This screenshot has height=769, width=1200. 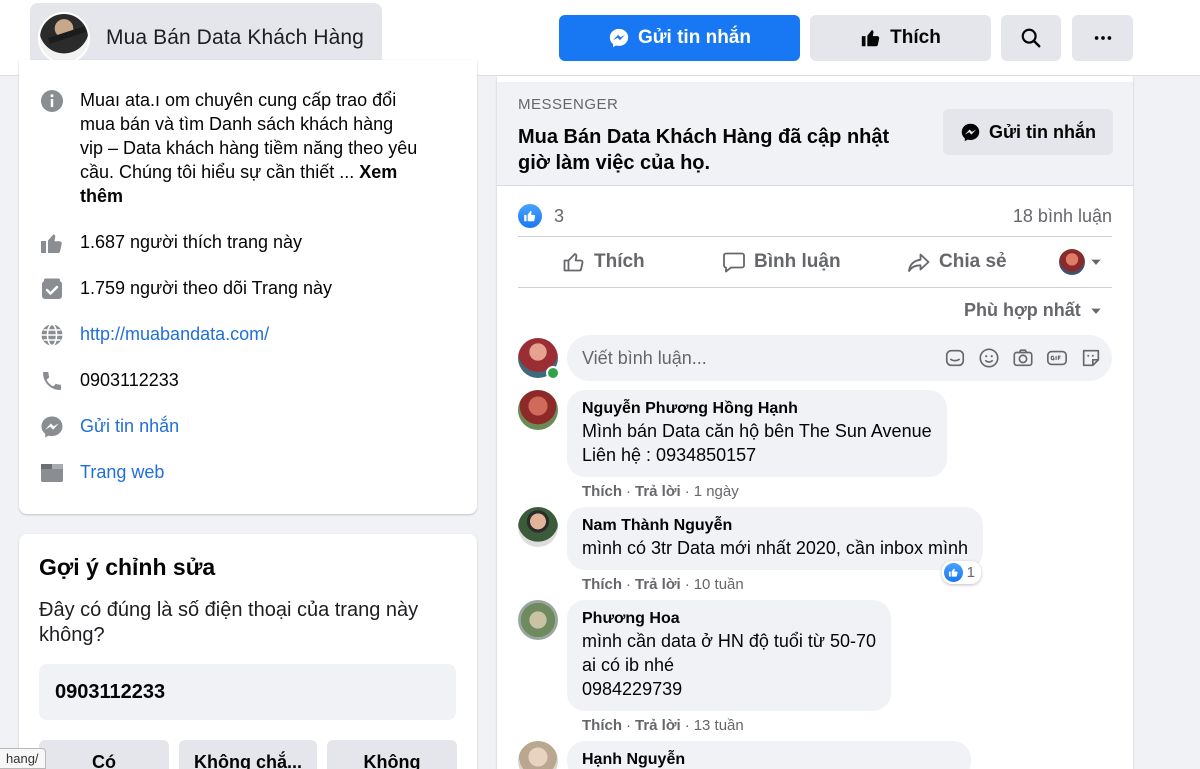 I want to click on like-page-label: Thích, so click(x=915, y=37).